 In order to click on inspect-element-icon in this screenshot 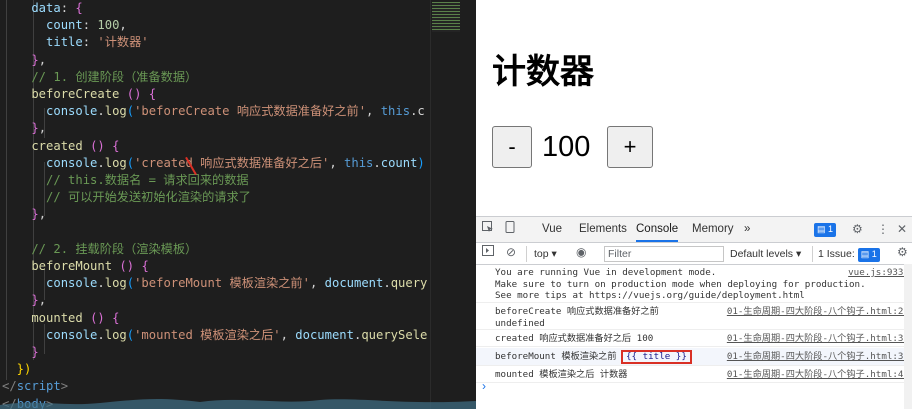, I will do `click(488, 229)`.